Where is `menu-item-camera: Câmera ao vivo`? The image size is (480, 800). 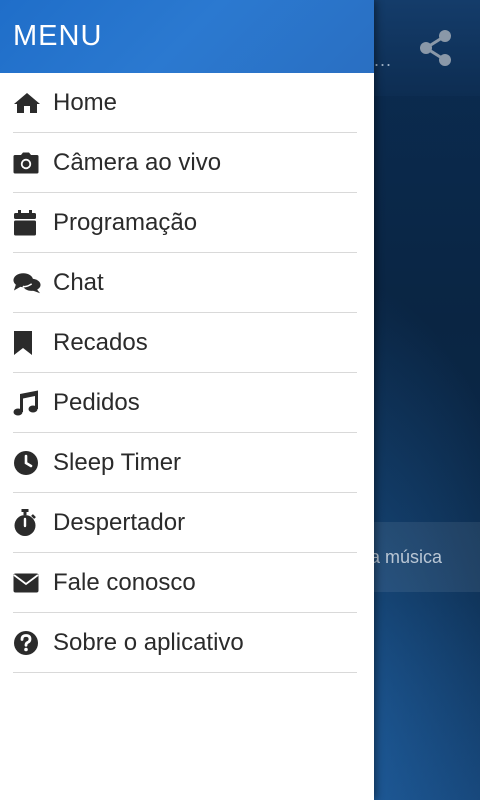
menu-item-camera: Câmera ao vivo is located at coordinates (185, 163).